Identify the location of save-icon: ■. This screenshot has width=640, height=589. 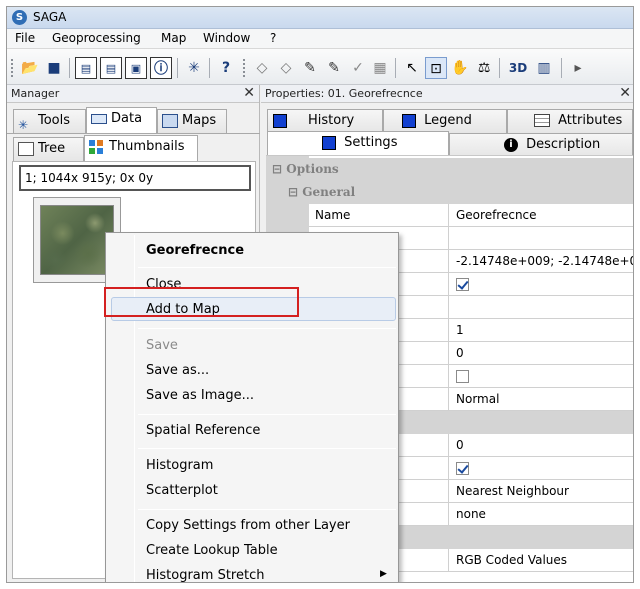
(54, 68).